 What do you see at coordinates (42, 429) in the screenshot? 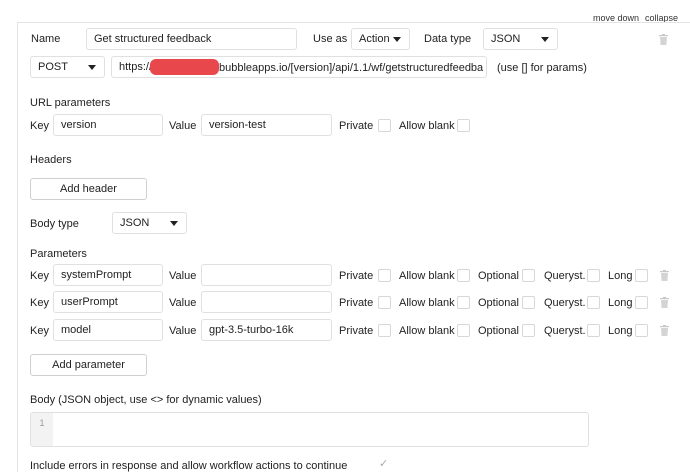
I see `line-number-gutter: 1` at bounding box center [42, 429].